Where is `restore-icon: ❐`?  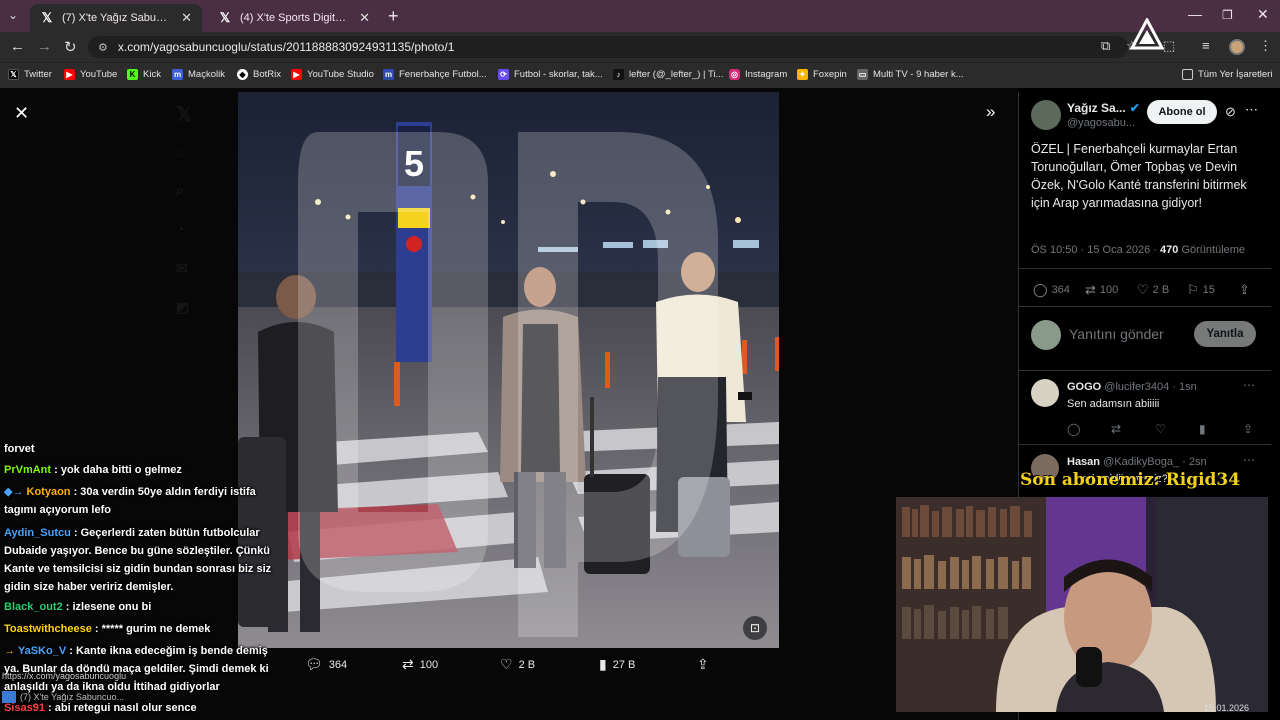
restore-icon: ❐ is located at coordinates (1227, 15).